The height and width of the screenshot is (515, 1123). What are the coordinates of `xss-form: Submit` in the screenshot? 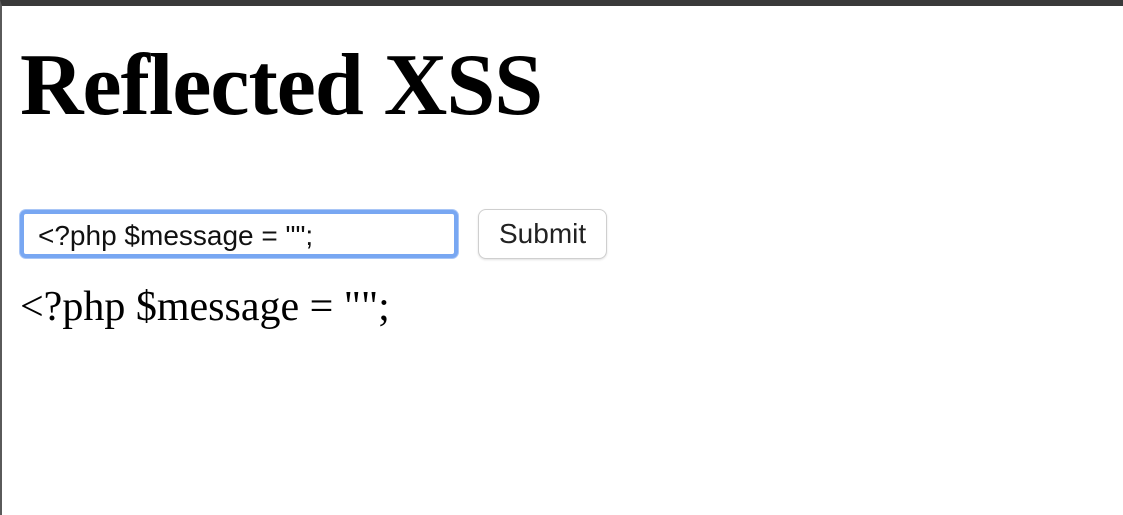 It's located at (314, 234).